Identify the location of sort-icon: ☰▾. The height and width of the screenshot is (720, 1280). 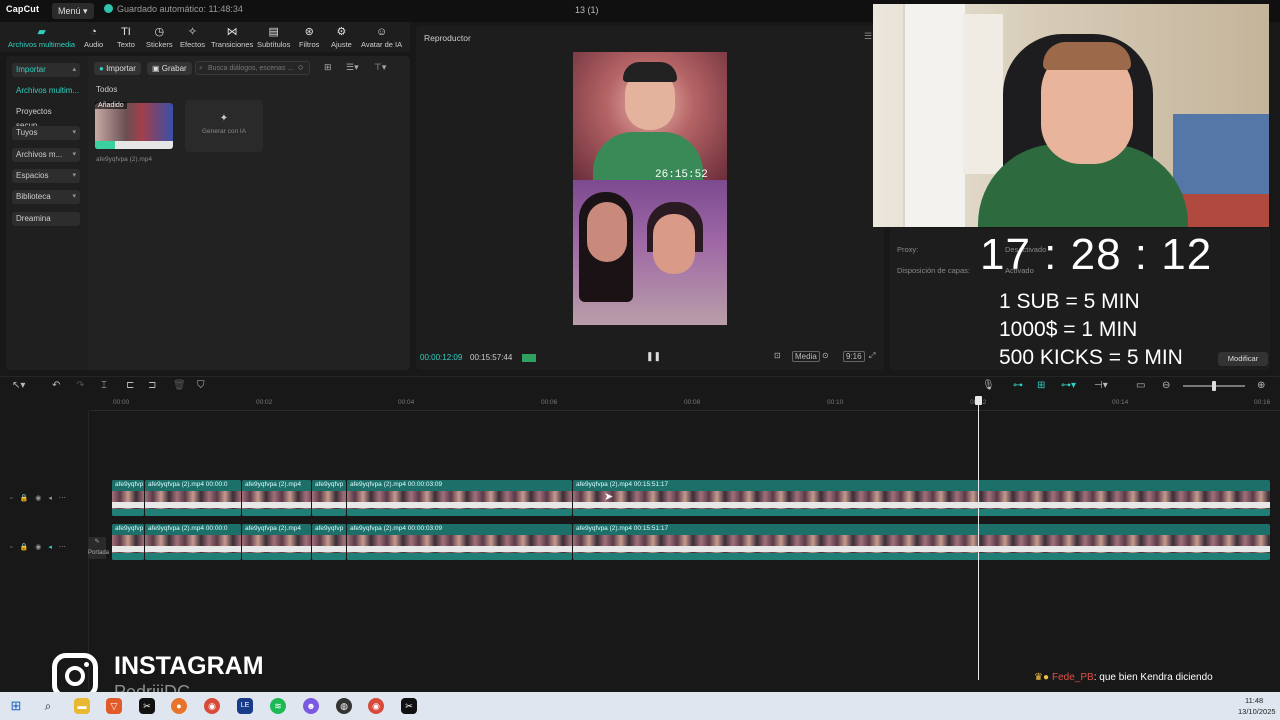
(352, 67).